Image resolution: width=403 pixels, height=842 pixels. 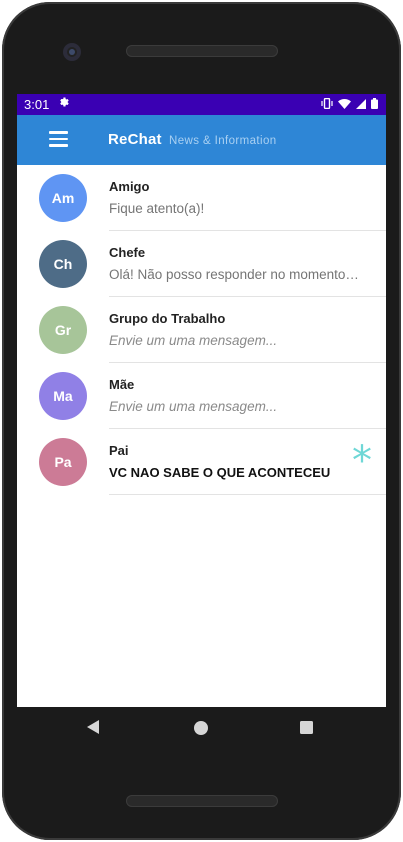 I want to click on chat-last-message: Fique atento(a)!, so click(x=157, y=208).